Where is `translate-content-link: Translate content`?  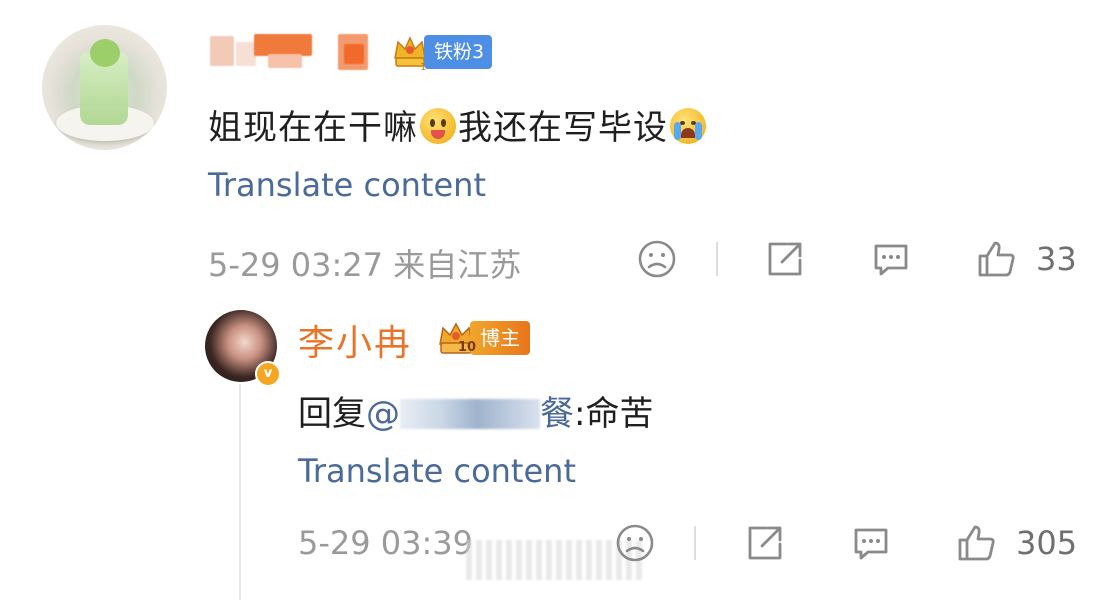 translate-content-link: Translate content is located at coordinates (347, 185).